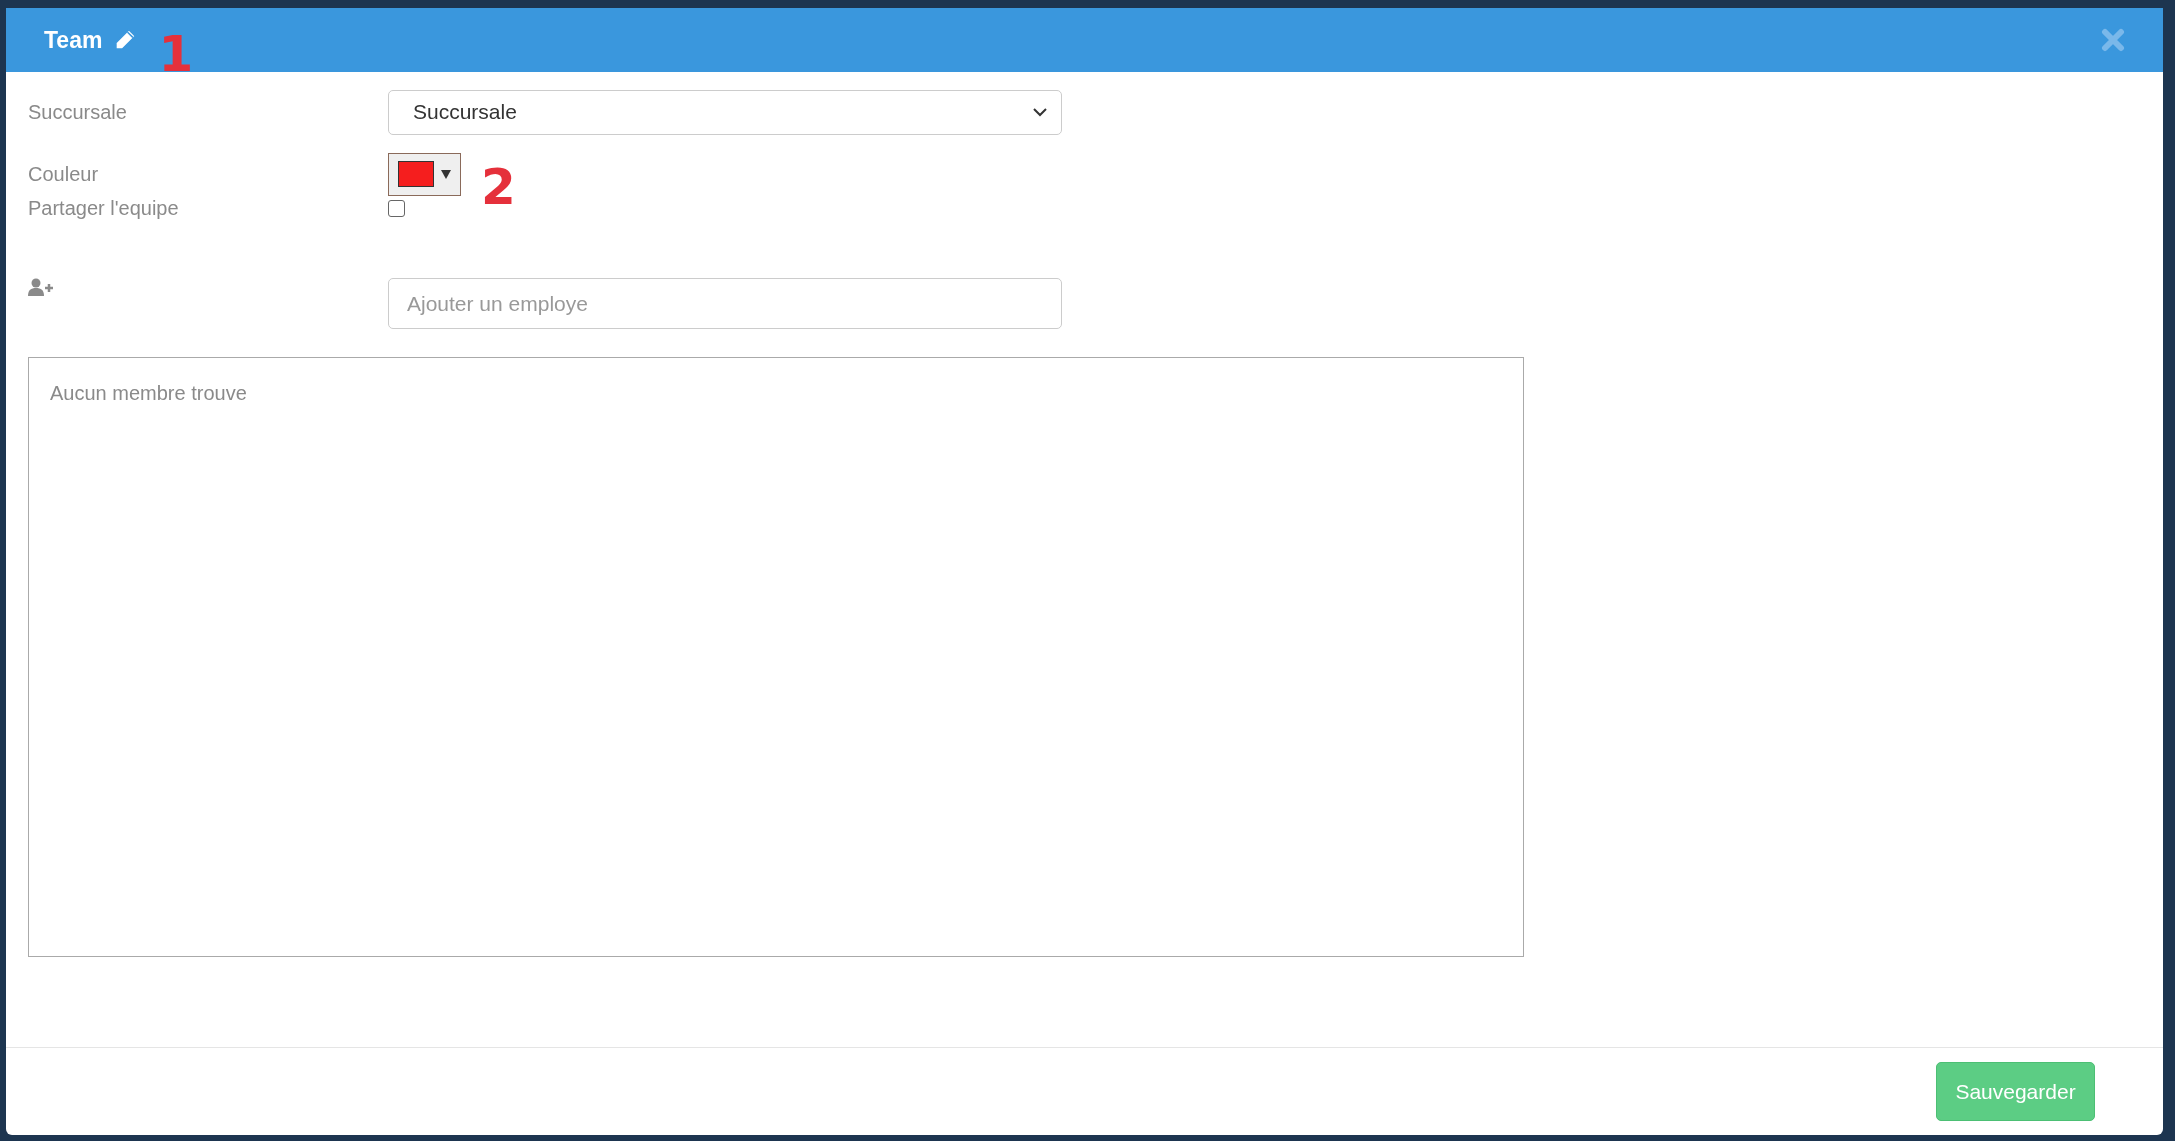 The width and height of the screenshot is (2175, 1141). Describe the element at coordinates (424, 174) in the screenshot. I see `color-picker` at that location.